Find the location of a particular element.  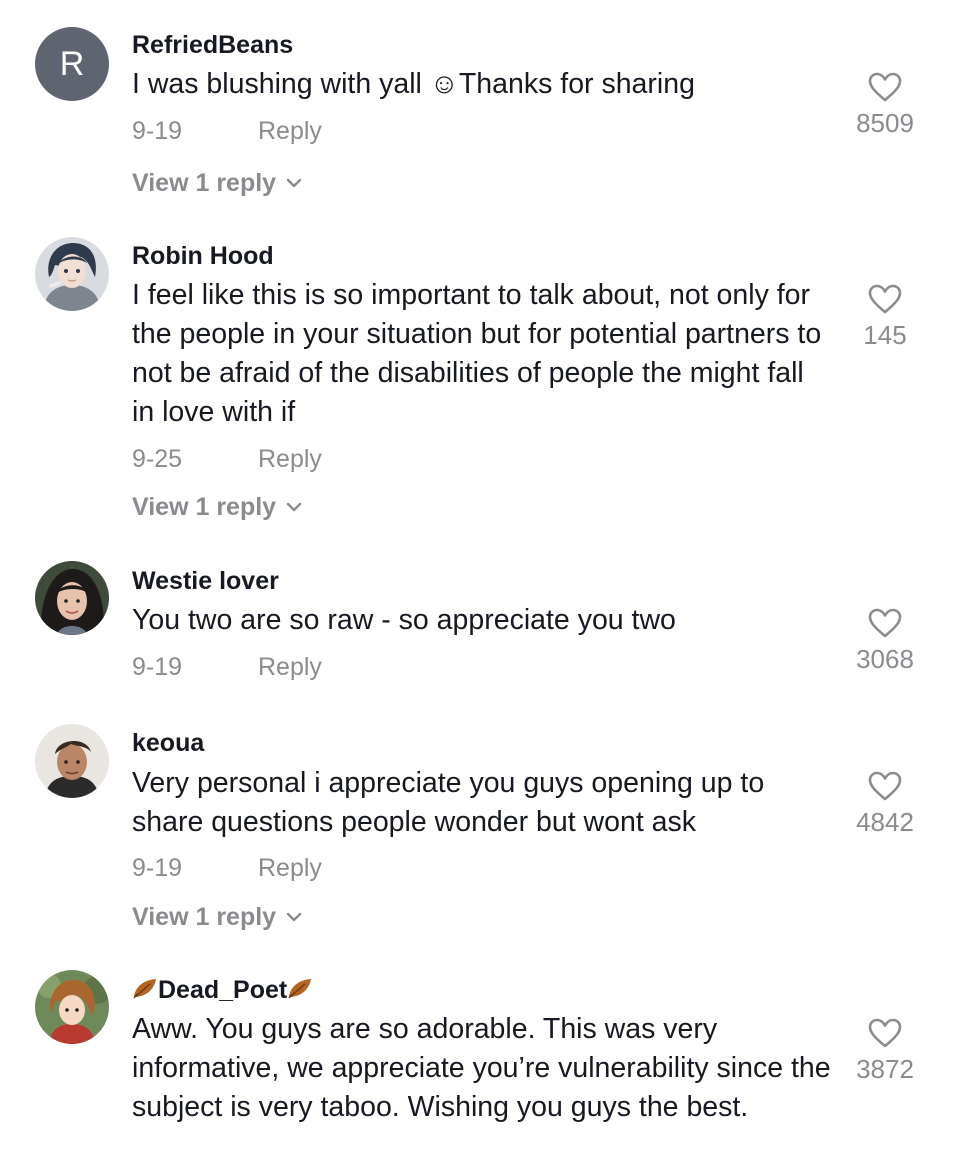

avatar is located at coordinates (72, 1007).